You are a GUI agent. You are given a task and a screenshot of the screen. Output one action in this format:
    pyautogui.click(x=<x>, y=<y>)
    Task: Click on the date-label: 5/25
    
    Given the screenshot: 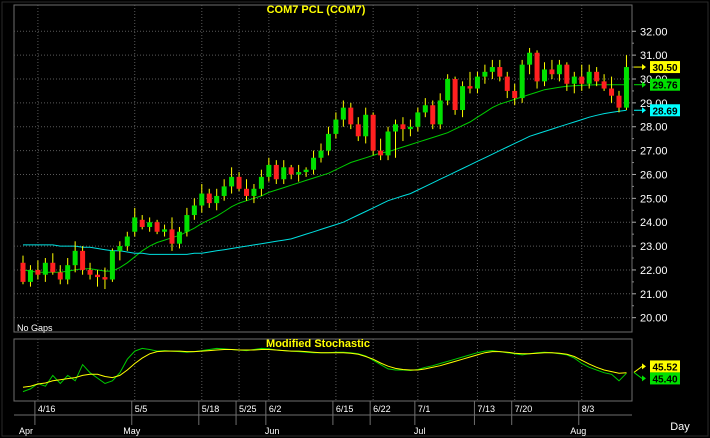 What is the action you would take?
    pyautogui.click(x=248, y=409)
    